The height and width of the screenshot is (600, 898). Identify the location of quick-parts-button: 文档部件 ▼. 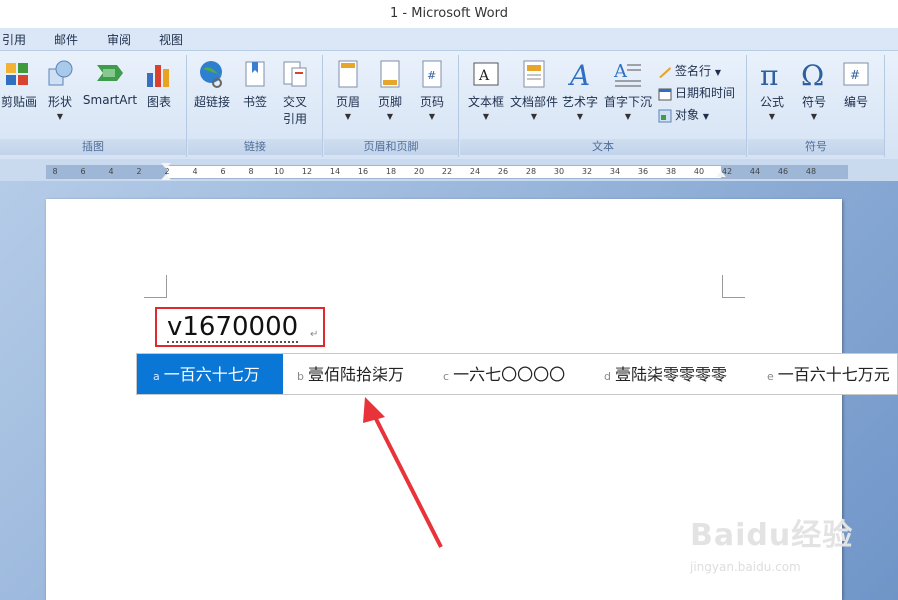
(534, 90).